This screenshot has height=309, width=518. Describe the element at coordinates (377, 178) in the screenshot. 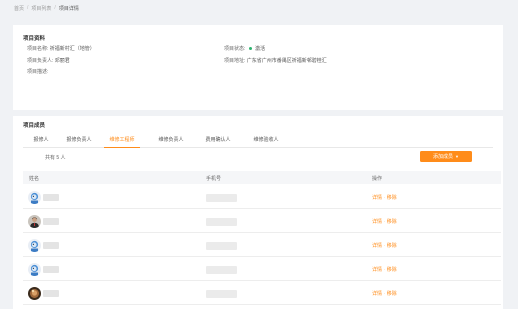

I see `column-header-ops: 操作` at that location.